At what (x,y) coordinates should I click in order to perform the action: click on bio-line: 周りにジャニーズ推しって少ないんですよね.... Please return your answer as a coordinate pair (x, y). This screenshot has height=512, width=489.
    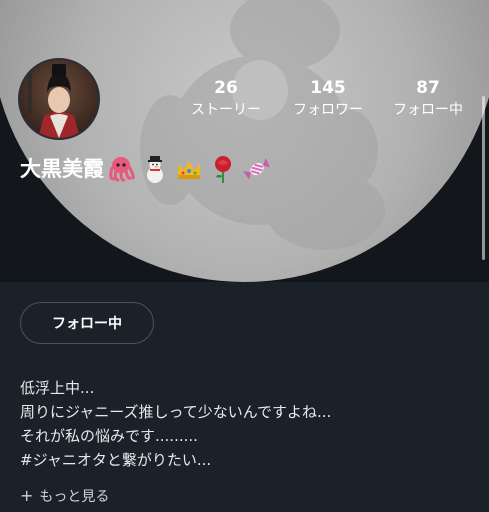
    Looking at the image, I should click on (176, 412).